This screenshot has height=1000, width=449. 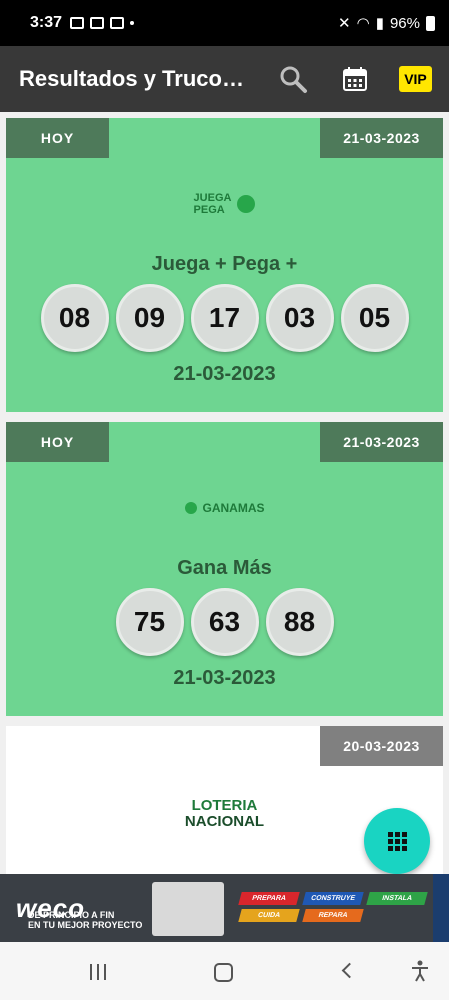 What do you see at coordinates (188, 909) in the screenshot?
I see `product-image` at bounding box center [188, 909].